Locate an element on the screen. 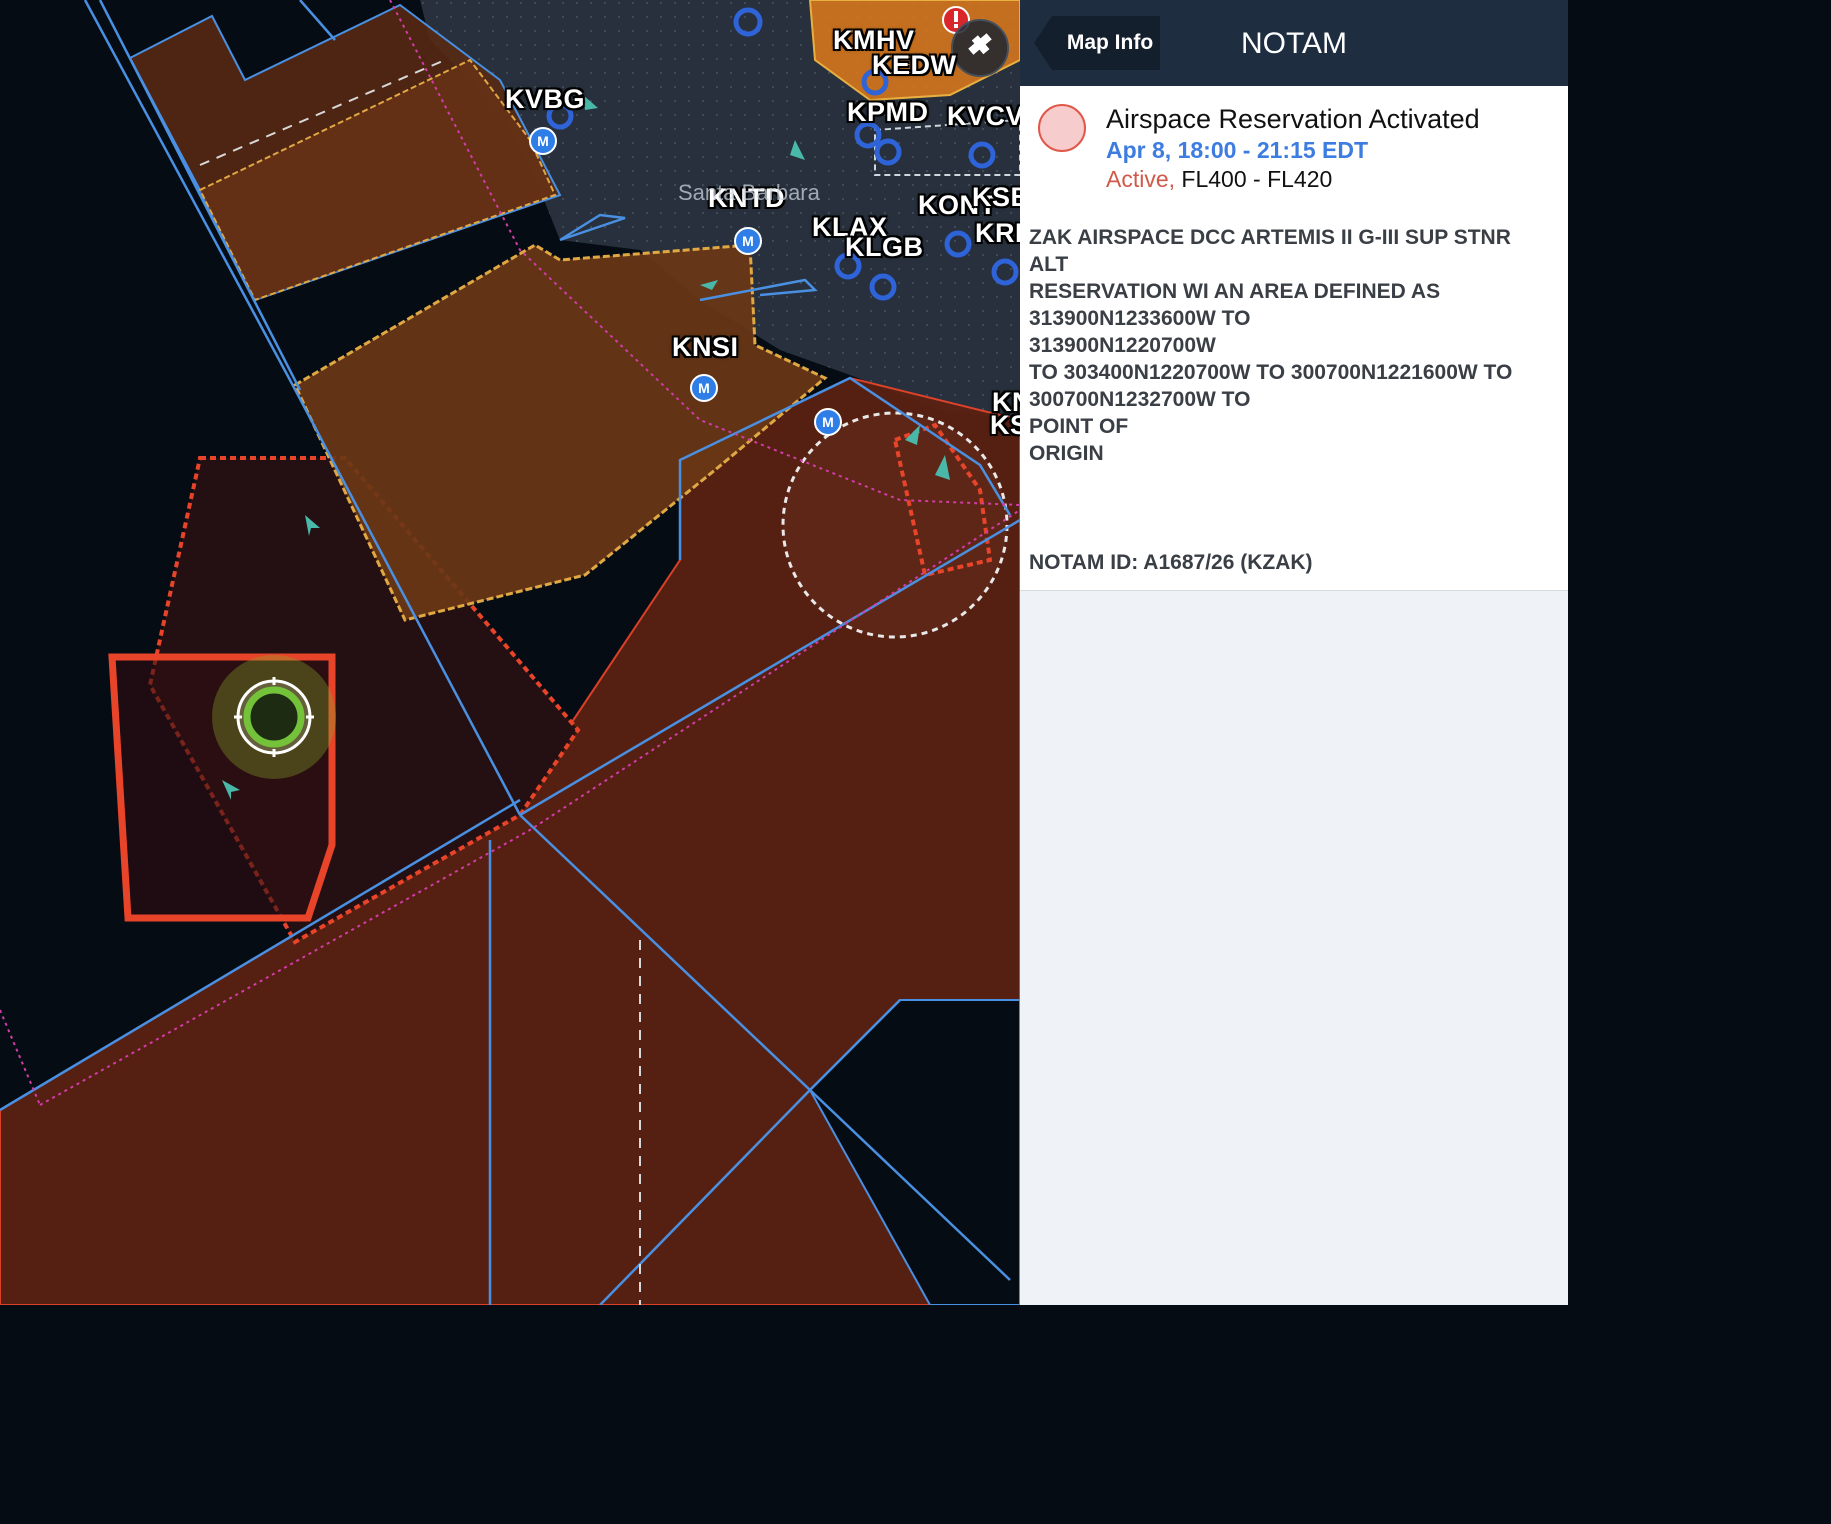 The height and width of the screenshot is (1524, 1831). airport-label-kvcv: KVCV is located at coordinates (983, 116).